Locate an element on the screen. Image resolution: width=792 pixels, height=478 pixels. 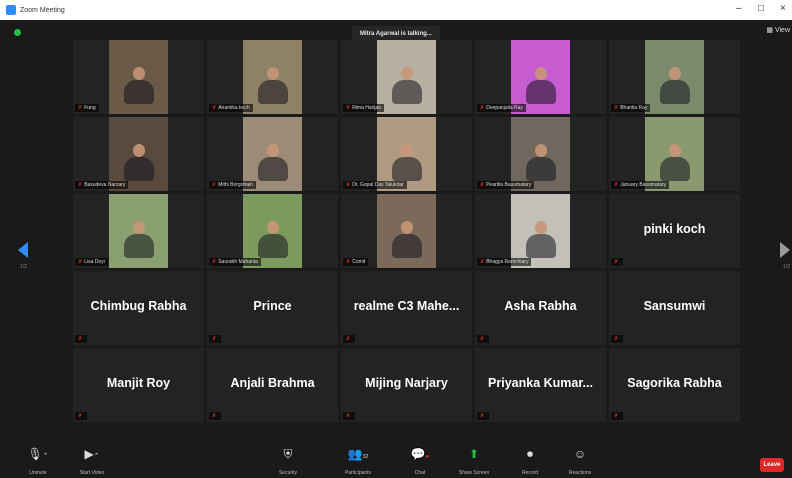
participant-display-name: Asha Rabha is located at coordinates (540, 306).